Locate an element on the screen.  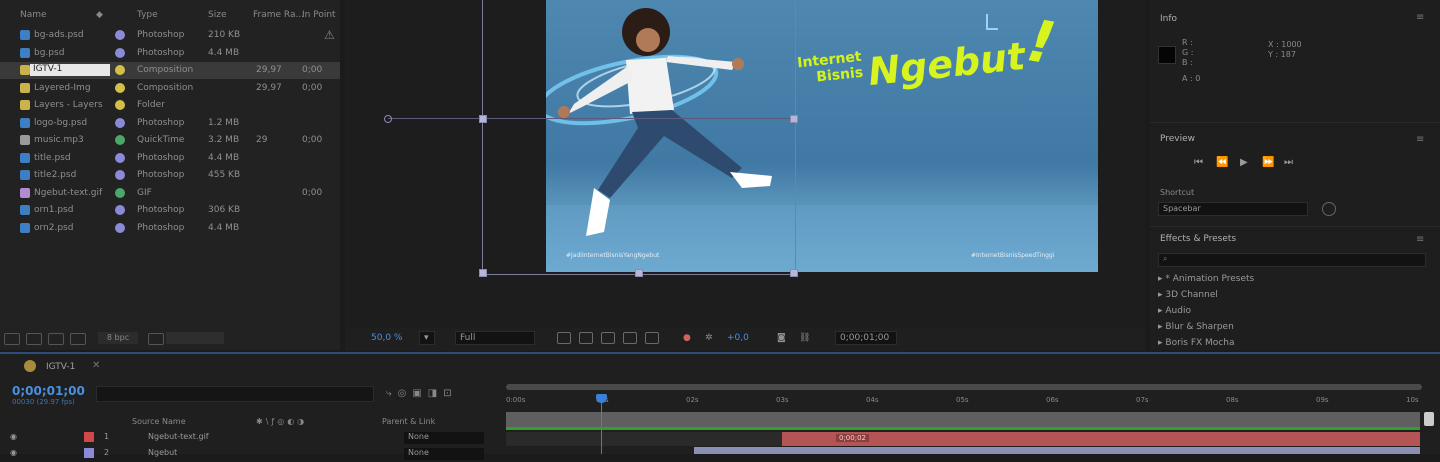
effects-category-item: ▸ Blur & Sharpen is located at coordinates (1196, 327).